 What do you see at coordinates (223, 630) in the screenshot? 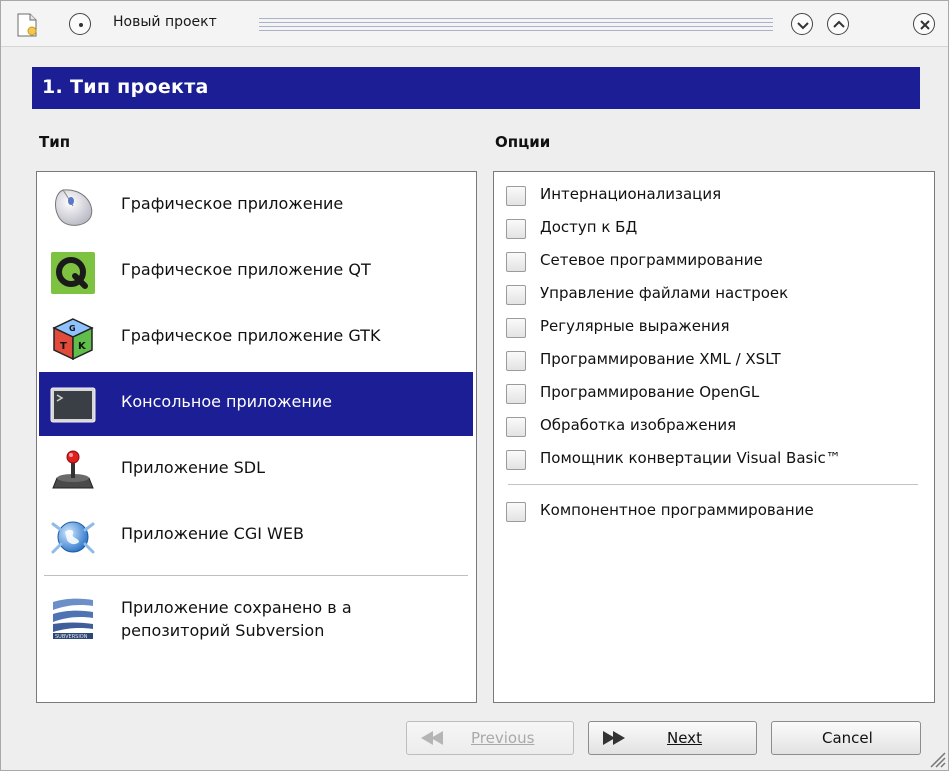
I see `subversion-label-line2: репозиторий Subversion` at bounding box center [223, 630].